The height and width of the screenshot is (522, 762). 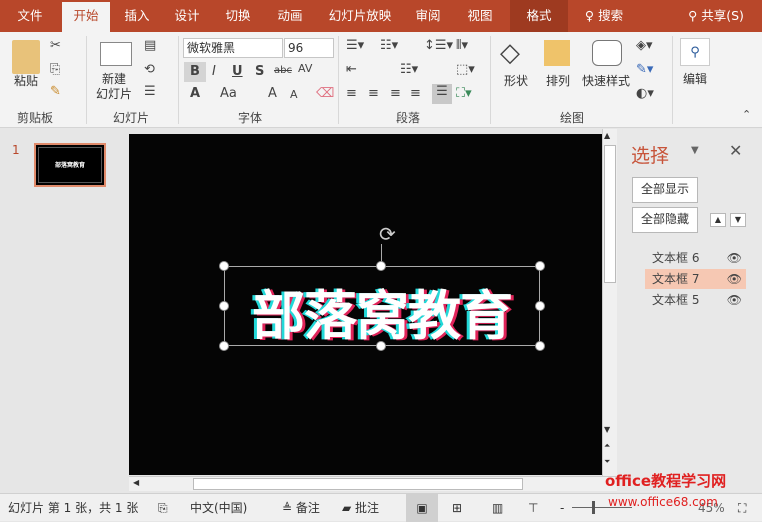 What do you see at coordinates (607, 446) in the screenshot?
I see `previous-slide-icon: ⏶` at bounding box center [607, 446].